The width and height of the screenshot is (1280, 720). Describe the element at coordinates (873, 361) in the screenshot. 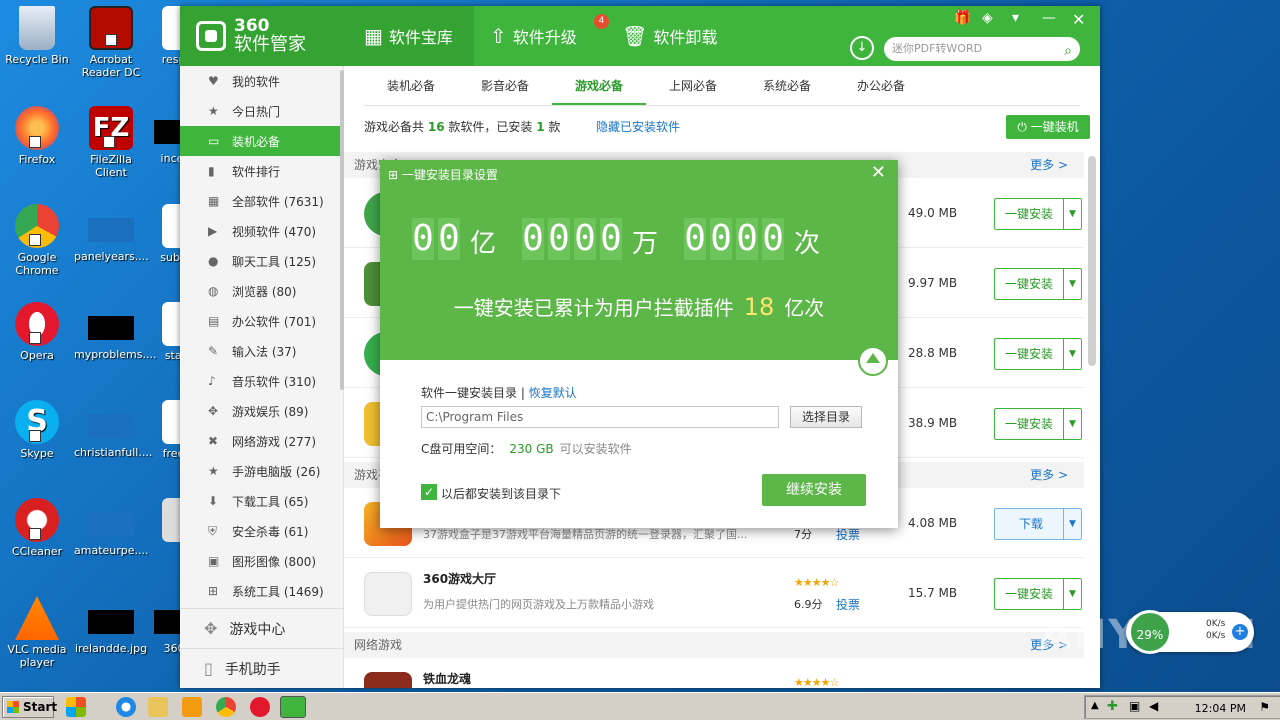

I see `collapse-button` at that location.